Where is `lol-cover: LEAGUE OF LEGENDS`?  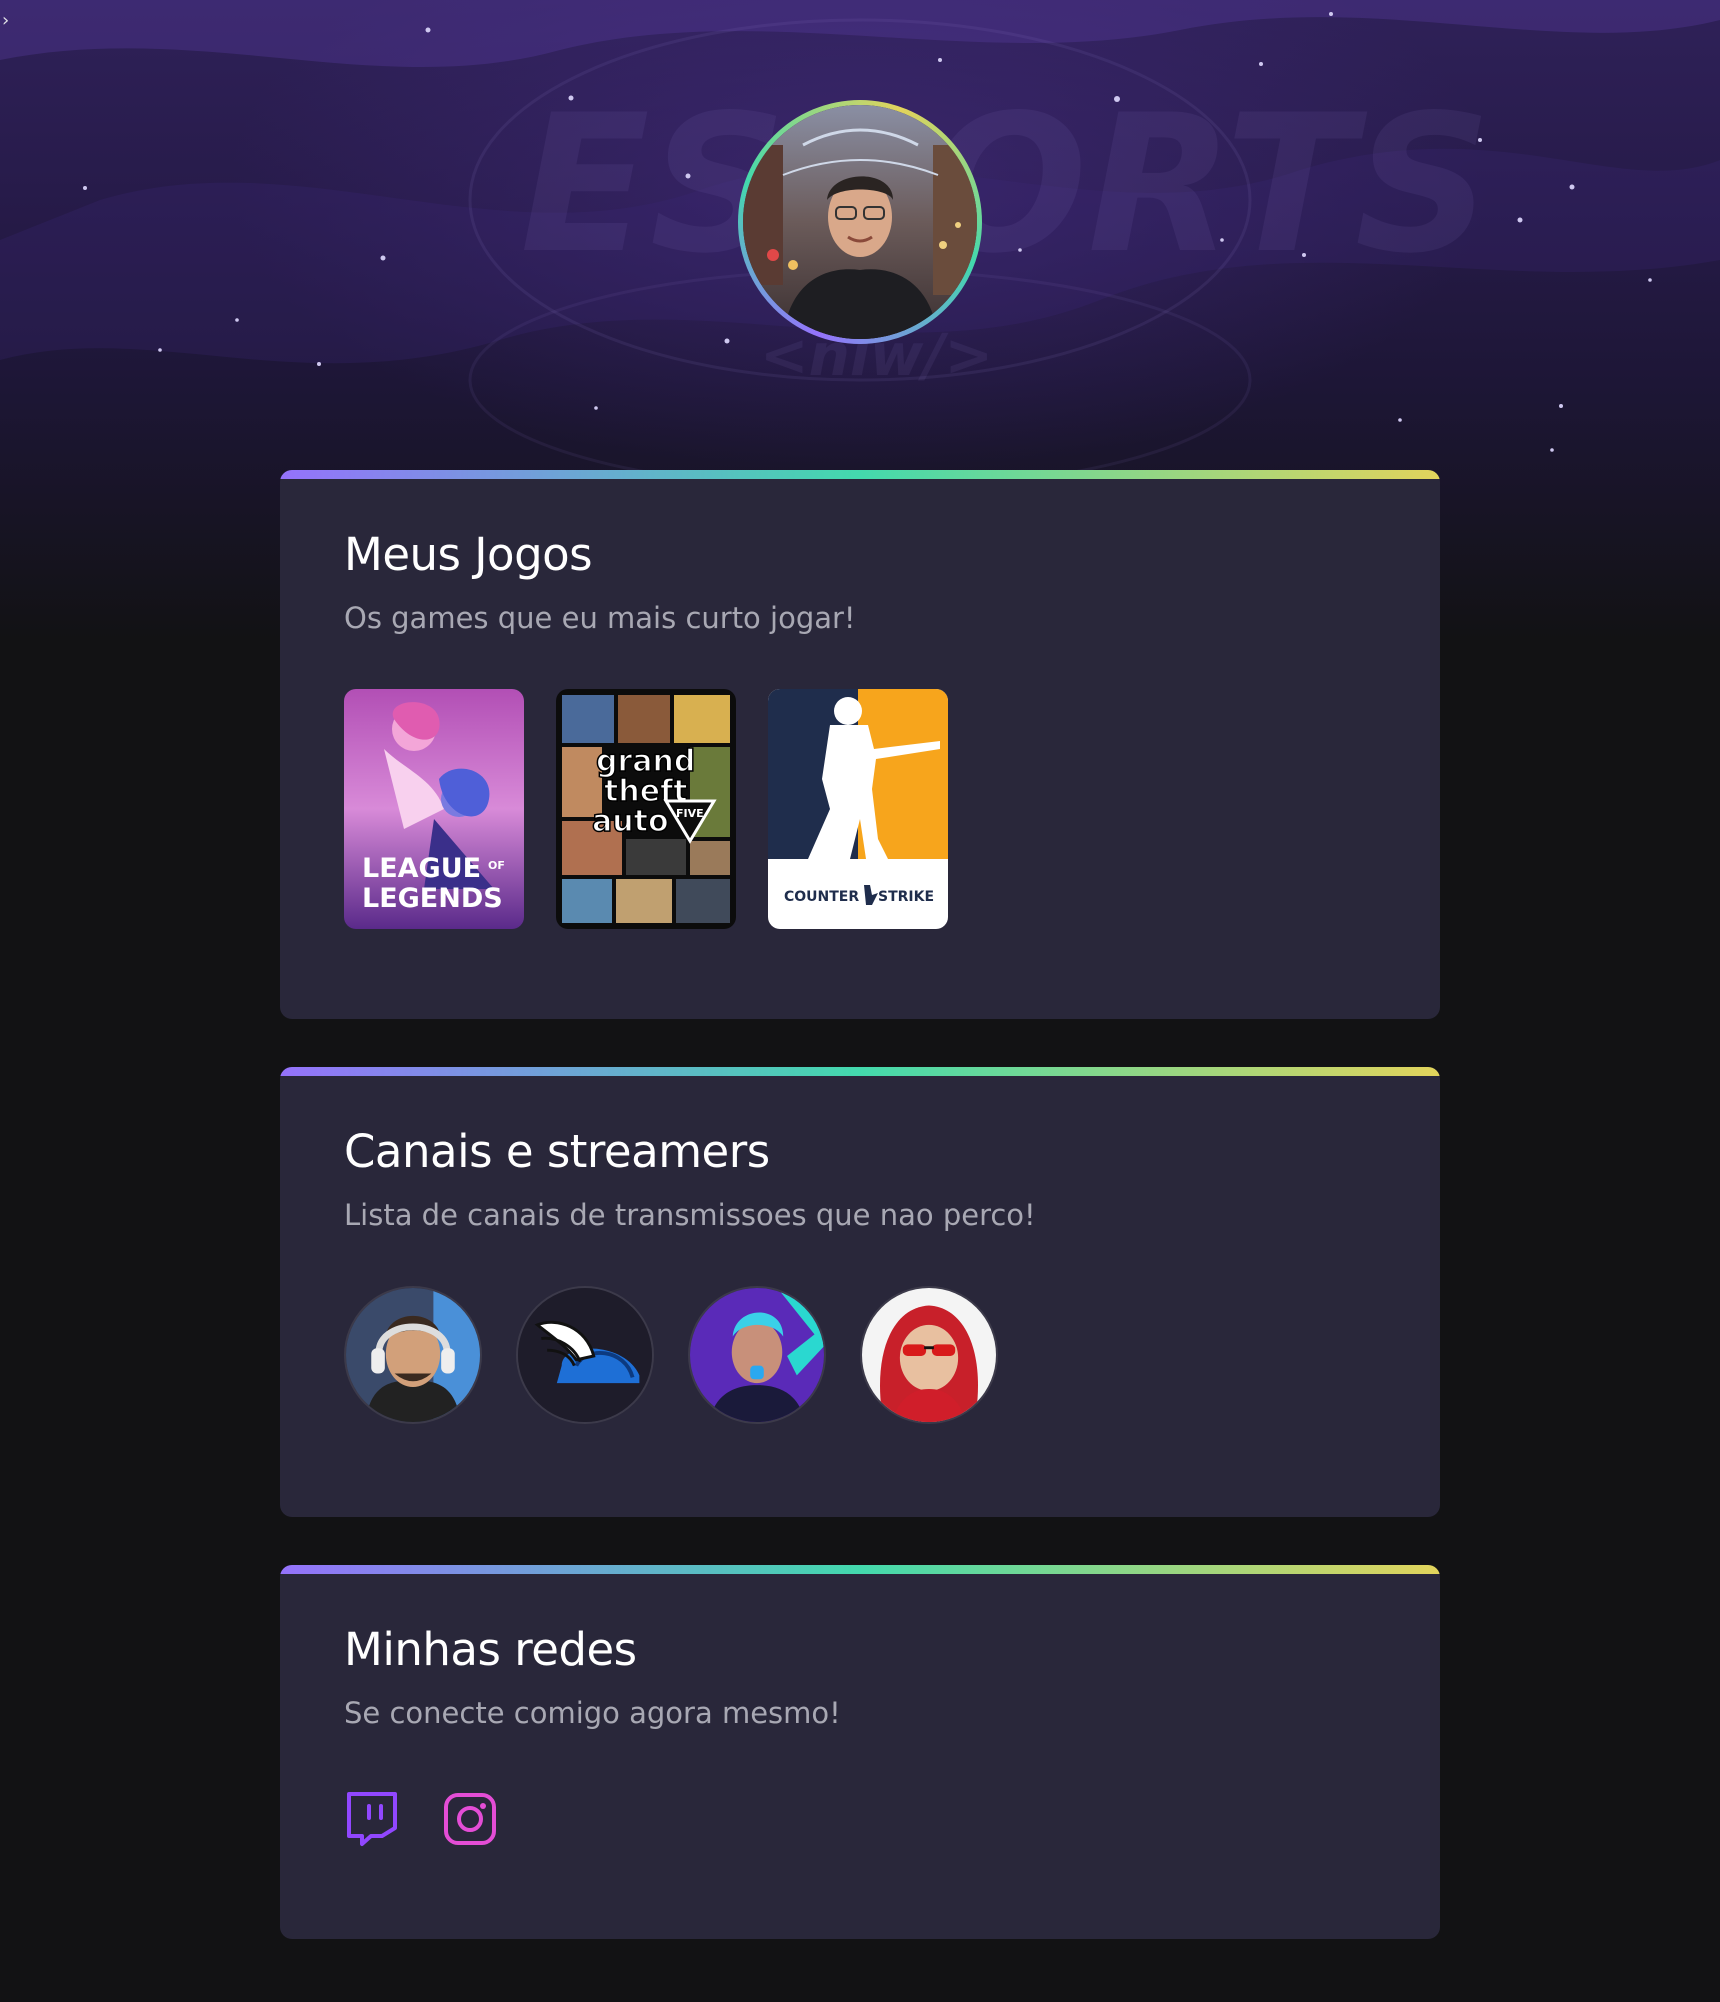 lol-cover: LEAGUE OF LEGENDS is located at coordinates (434, 809).